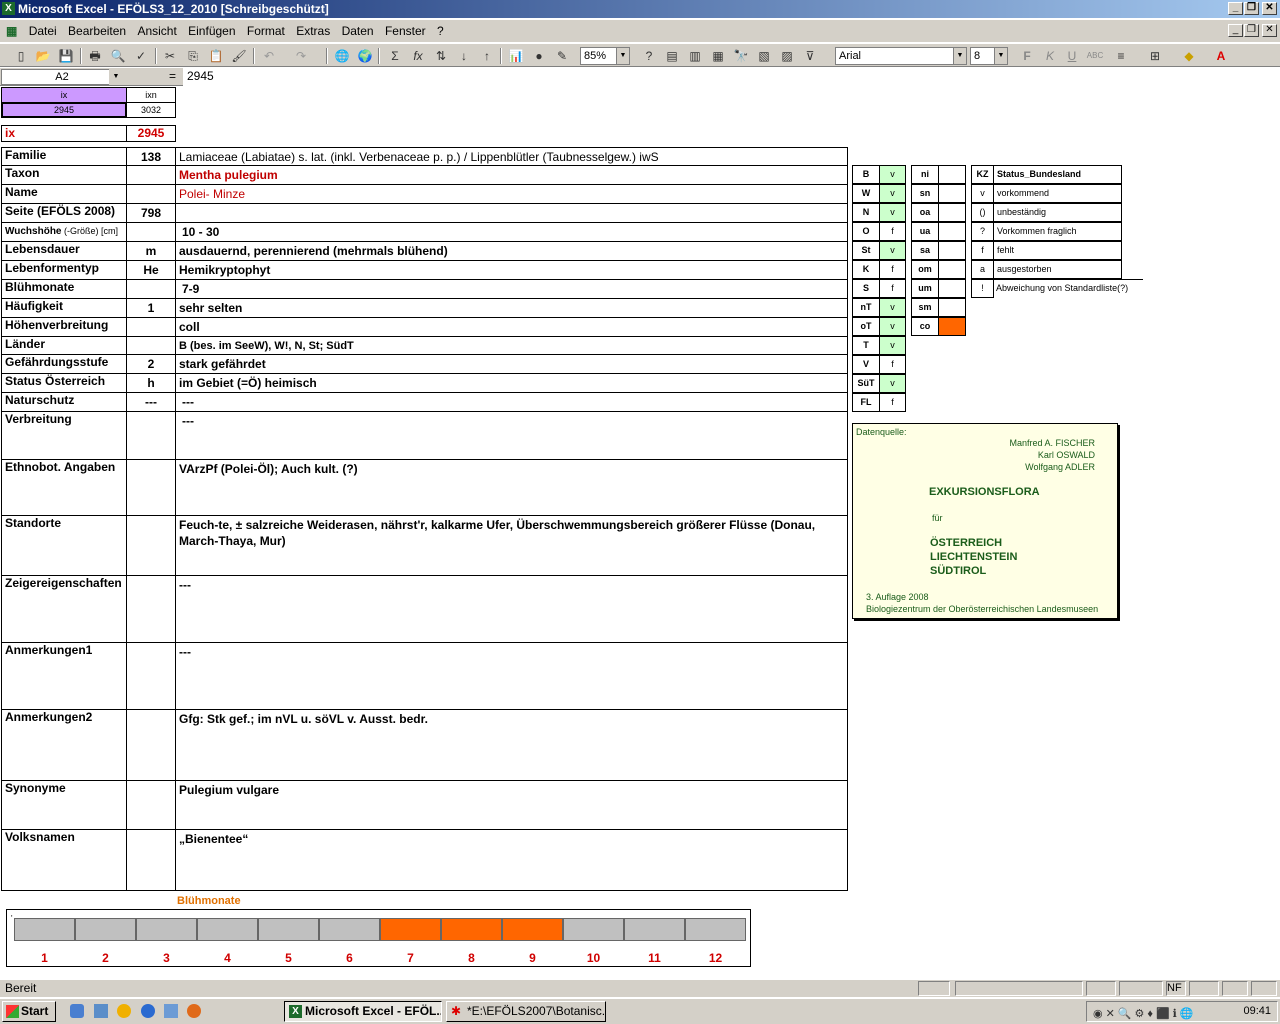 The height and width of the screenshot is (1024, 1280). What do you see at coordinates (64, 95) in the screenshot?
I see `ix-header-cell: ix` at bounding box center [64, 95].